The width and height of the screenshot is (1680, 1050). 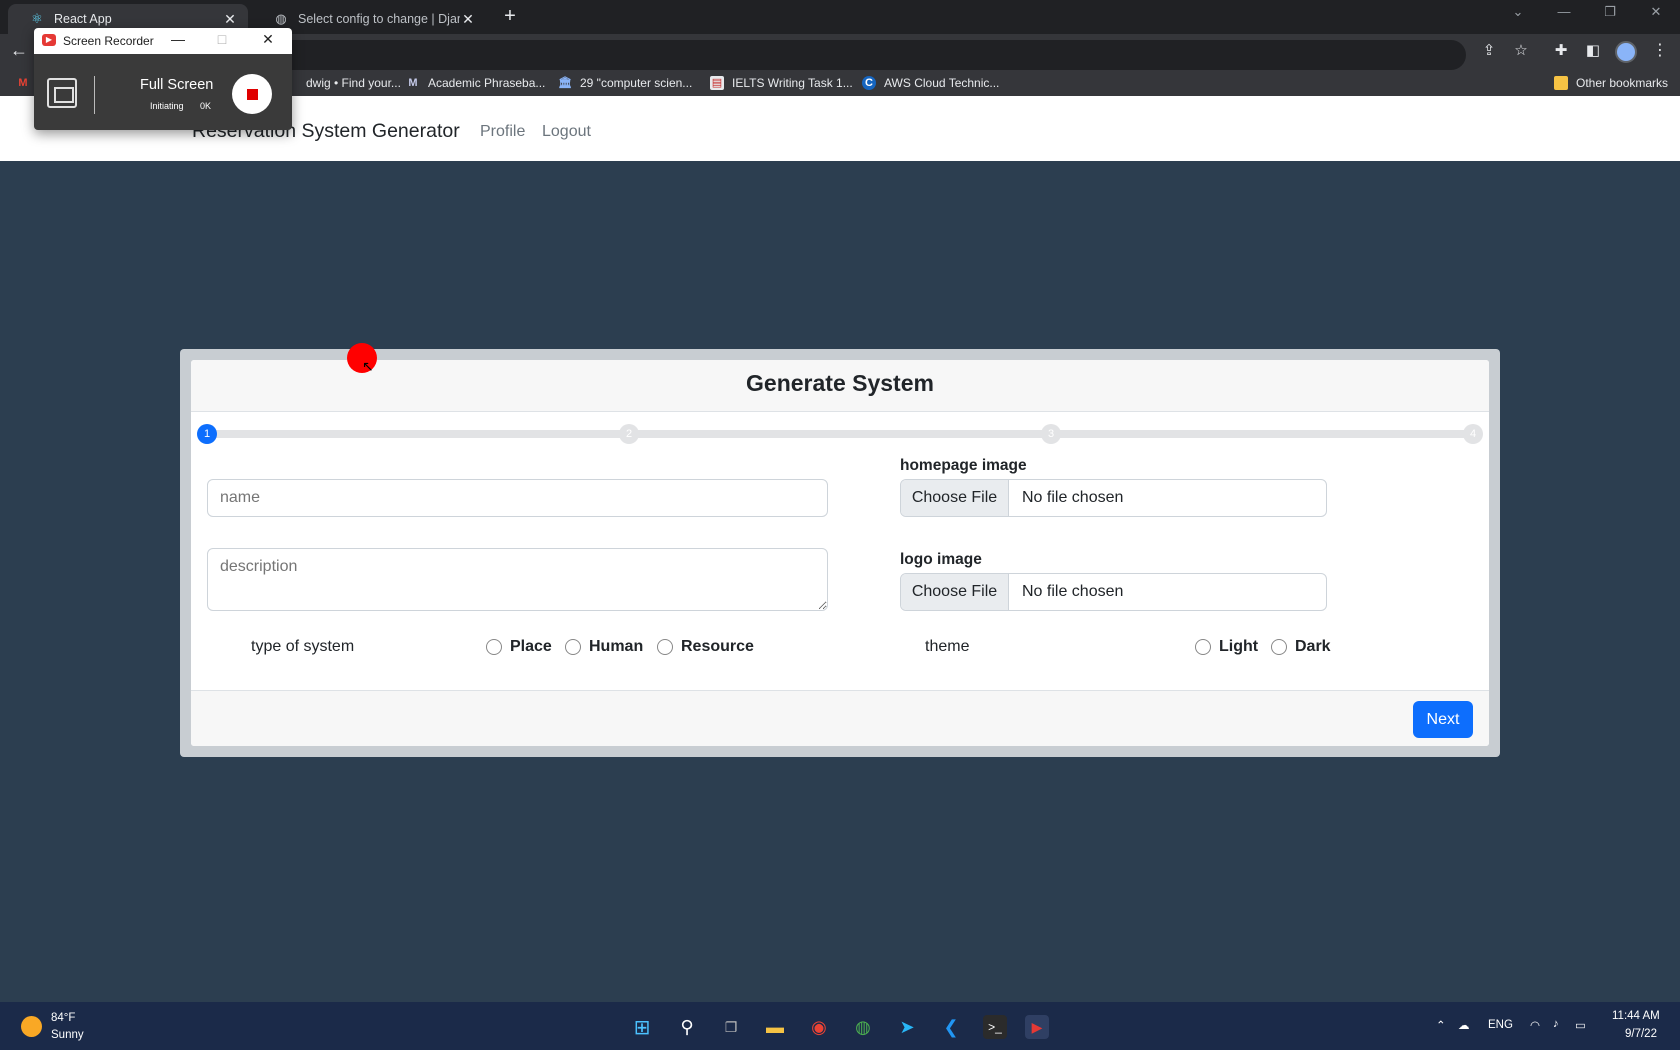 I want to click on radio-label: Dark, so click(x=1313, y=646).